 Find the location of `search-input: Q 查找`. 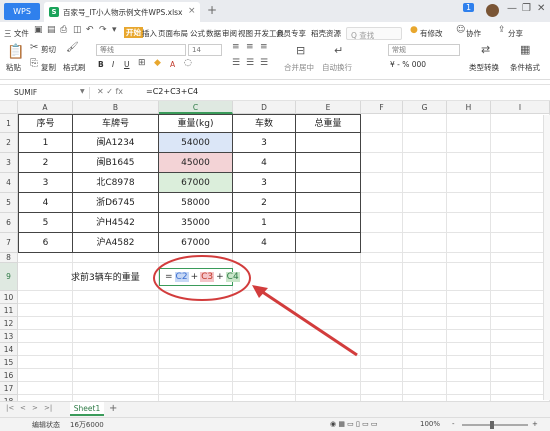

search-input: Q 查找 is located at coordinates (374, 33).